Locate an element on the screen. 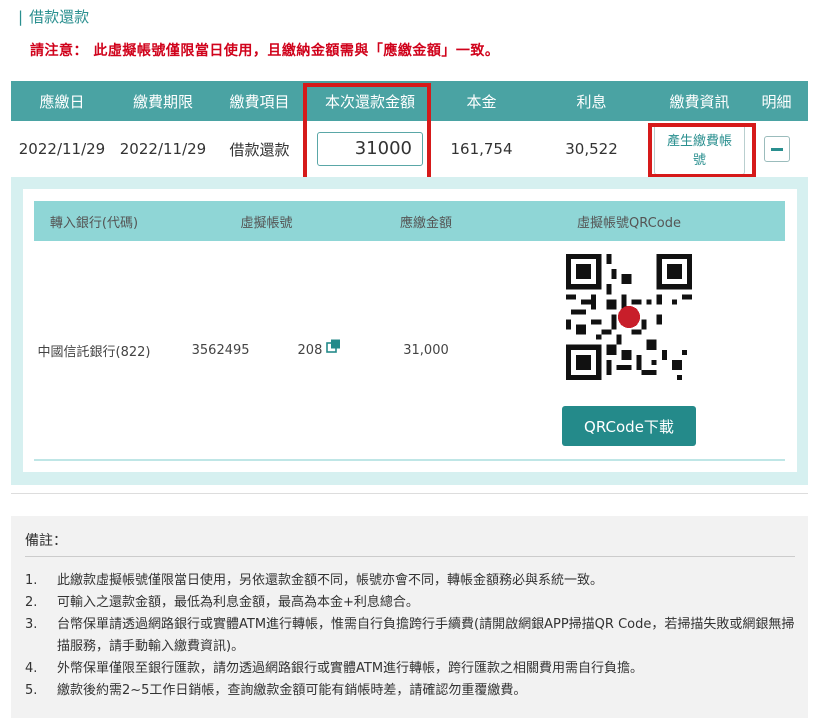 This screenshot has width=818, height=725. header-item: 繳費項目 is located at coordinates (259, 101).